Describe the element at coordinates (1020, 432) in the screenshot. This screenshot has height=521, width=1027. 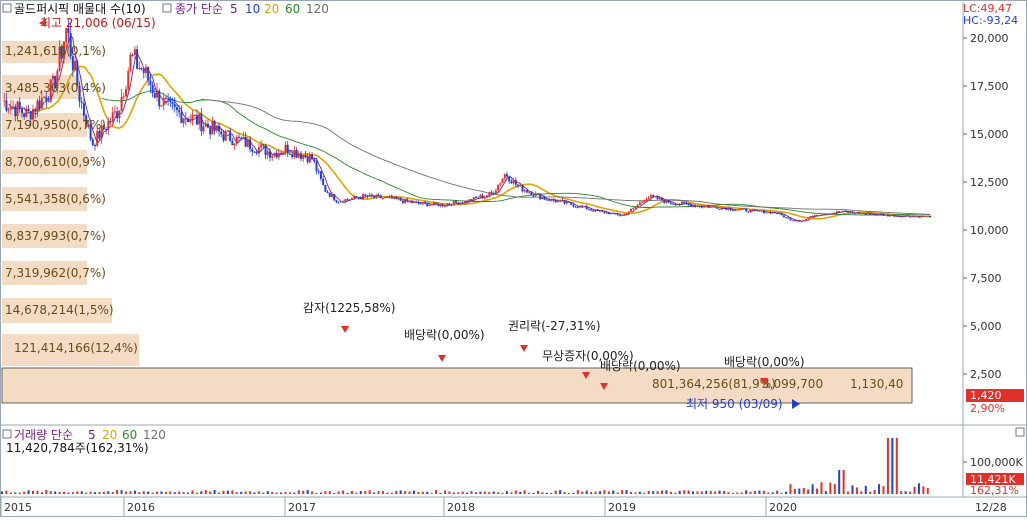
I see `panel-toggle-icon` at that location.